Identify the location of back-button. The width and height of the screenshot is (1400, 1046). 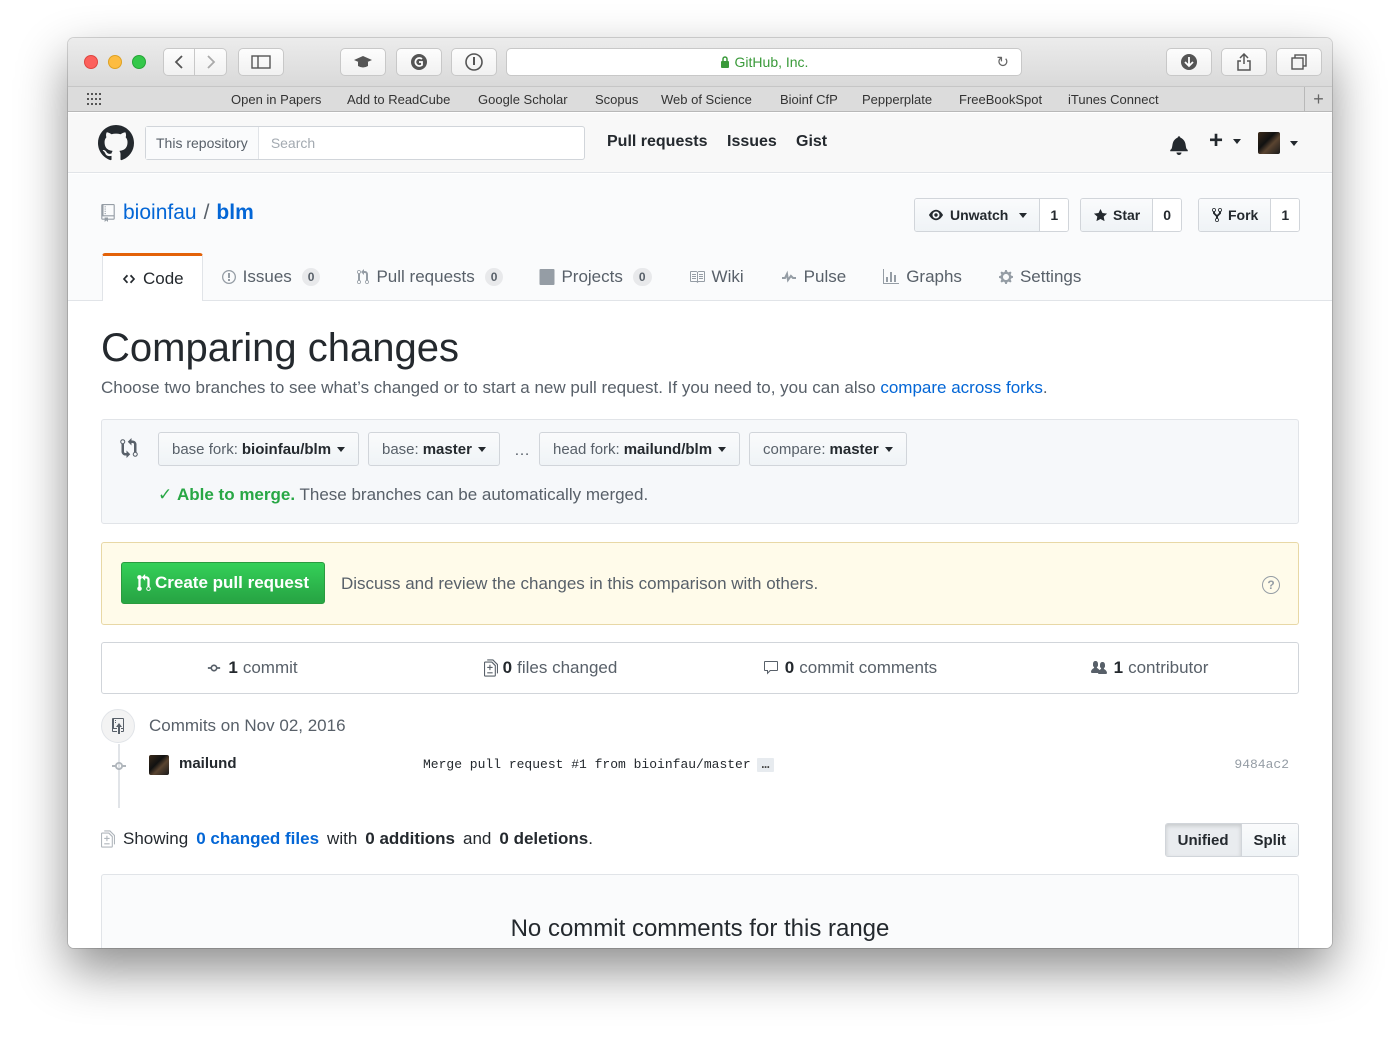
(179, 62).